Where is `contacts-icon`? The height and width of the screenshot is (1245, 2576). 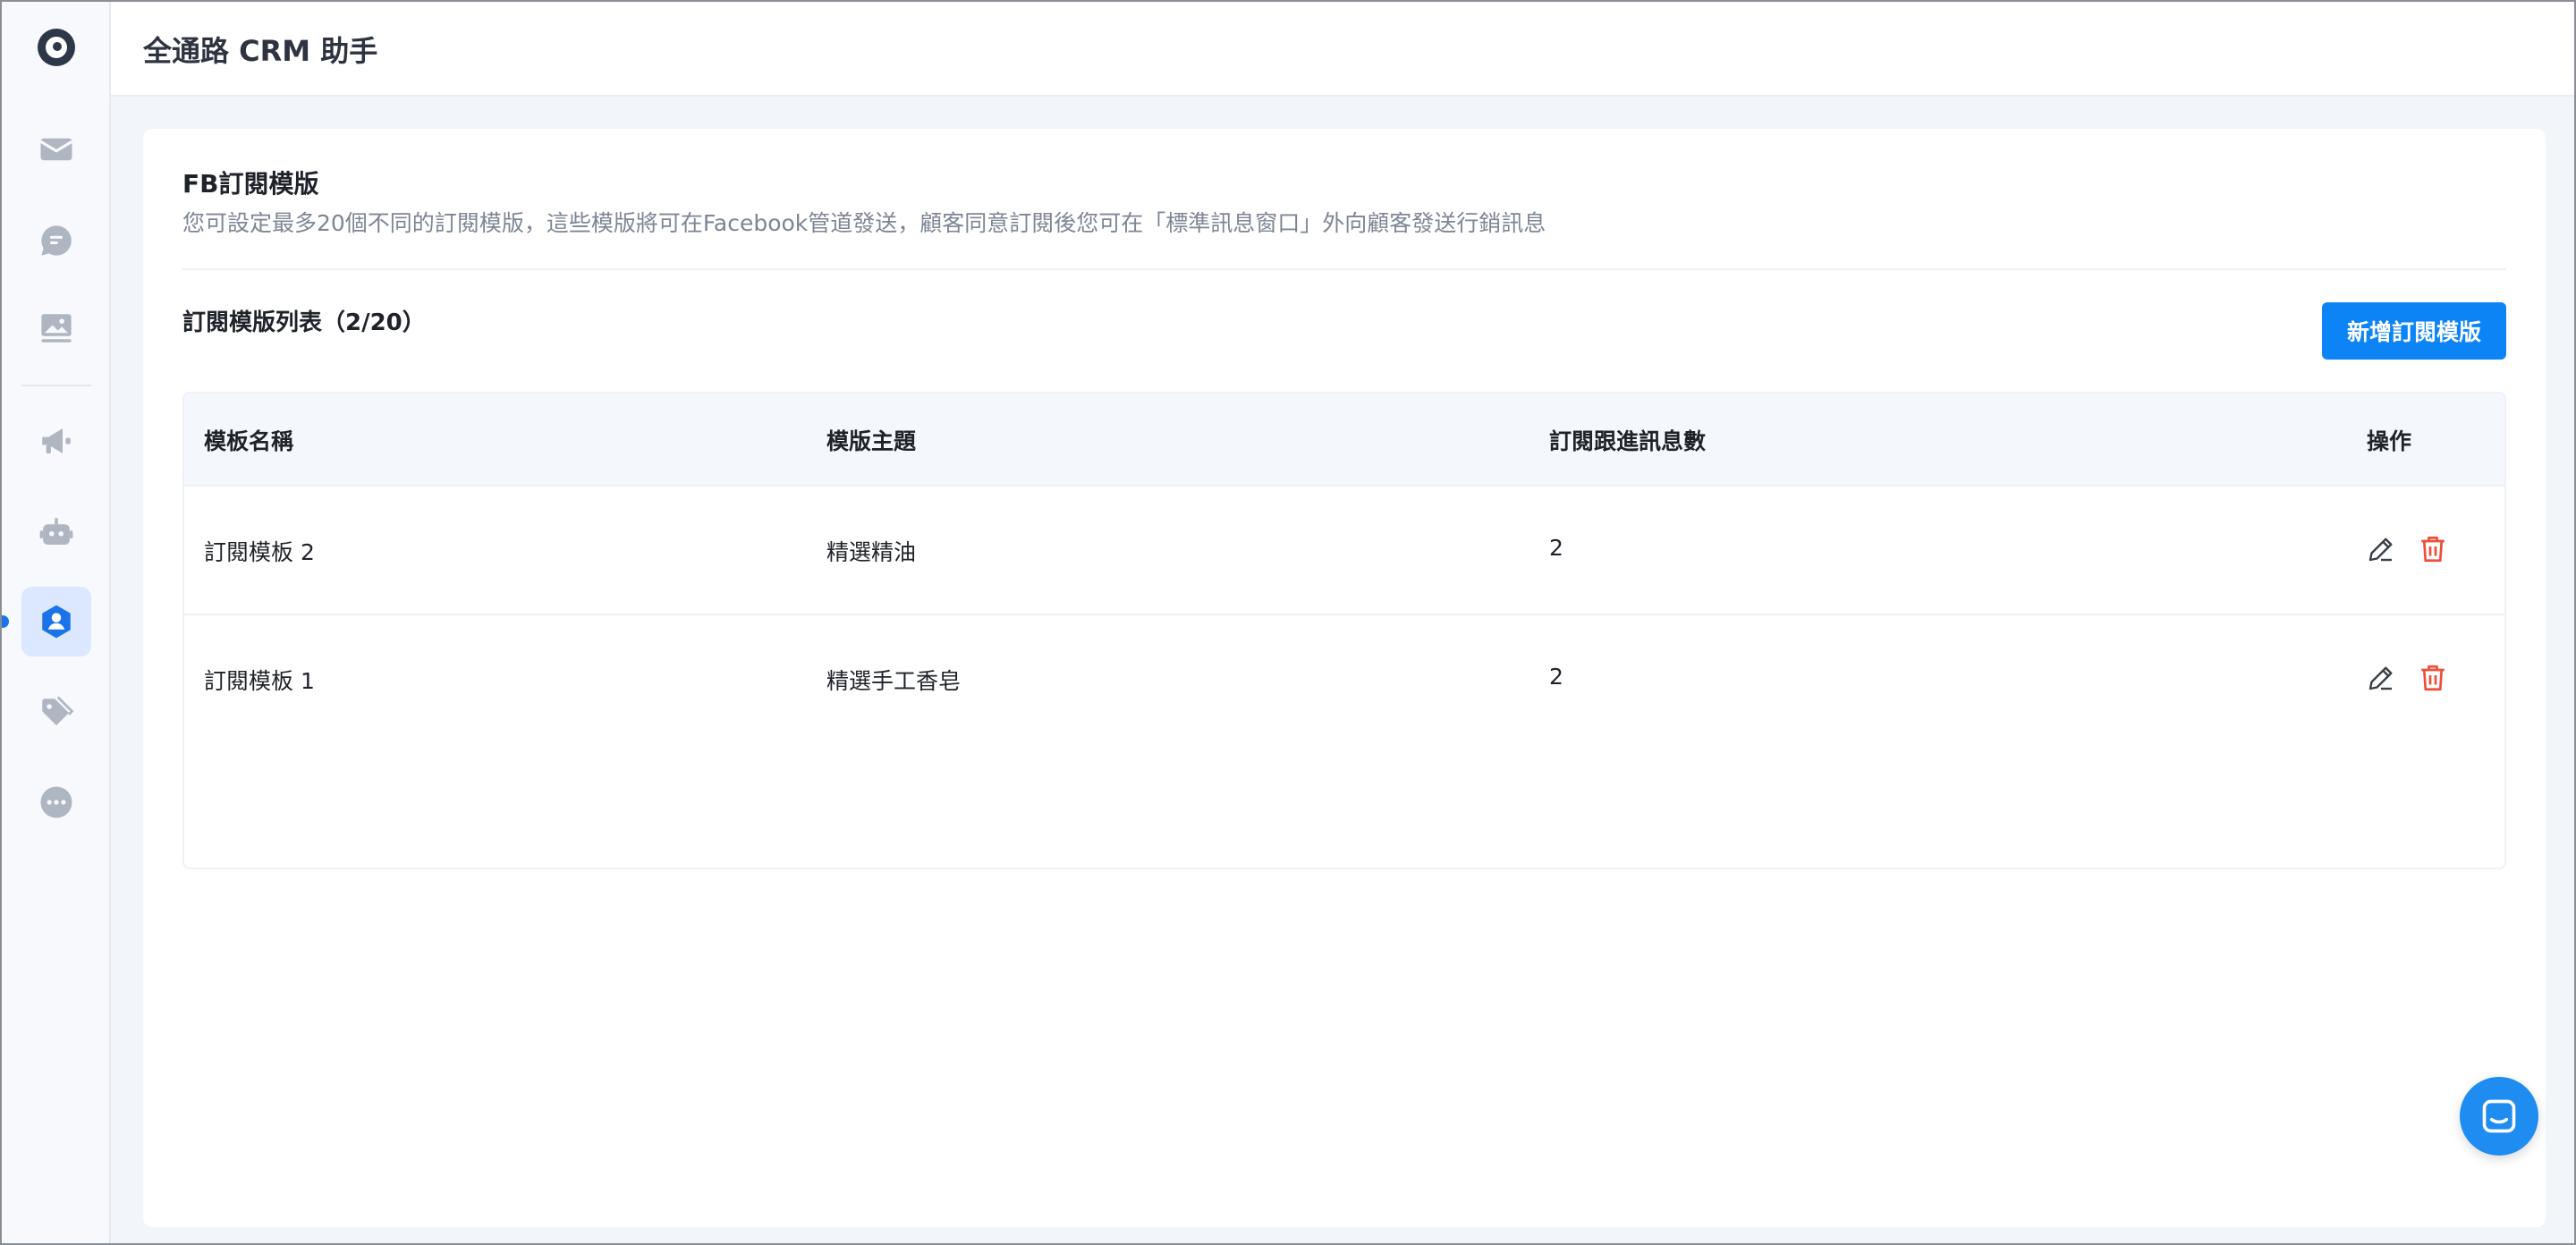 contacts-icon is located at coordinates (56, 622).